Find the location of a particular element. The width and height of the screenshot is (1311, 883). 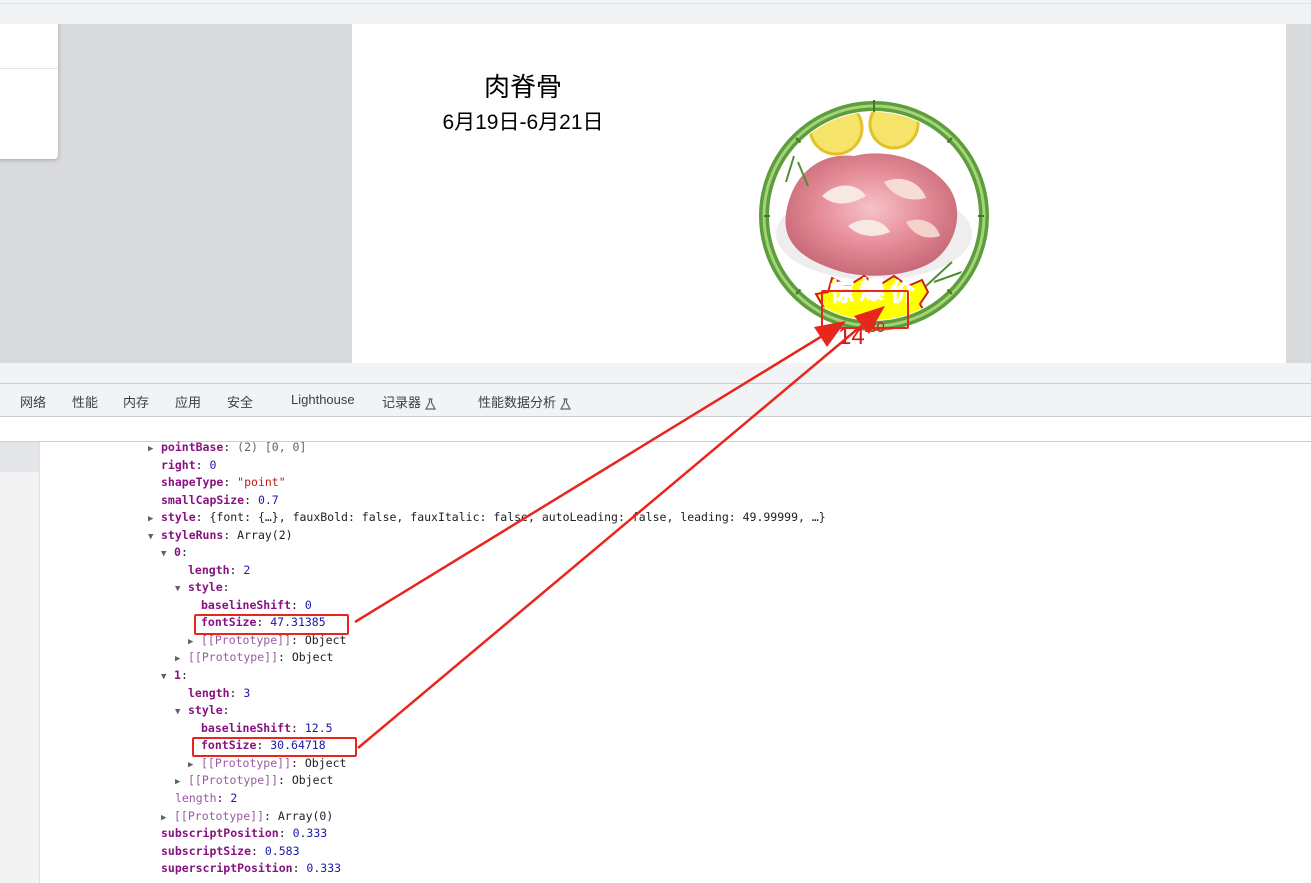

tree-row-run-0-style: ▼ style: is located at coordinates (202, 587).